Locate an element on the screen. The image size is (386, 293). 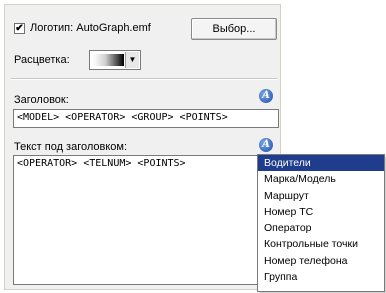
color-scheme-dropdown: ▼ is located at coordinates (115, 60).